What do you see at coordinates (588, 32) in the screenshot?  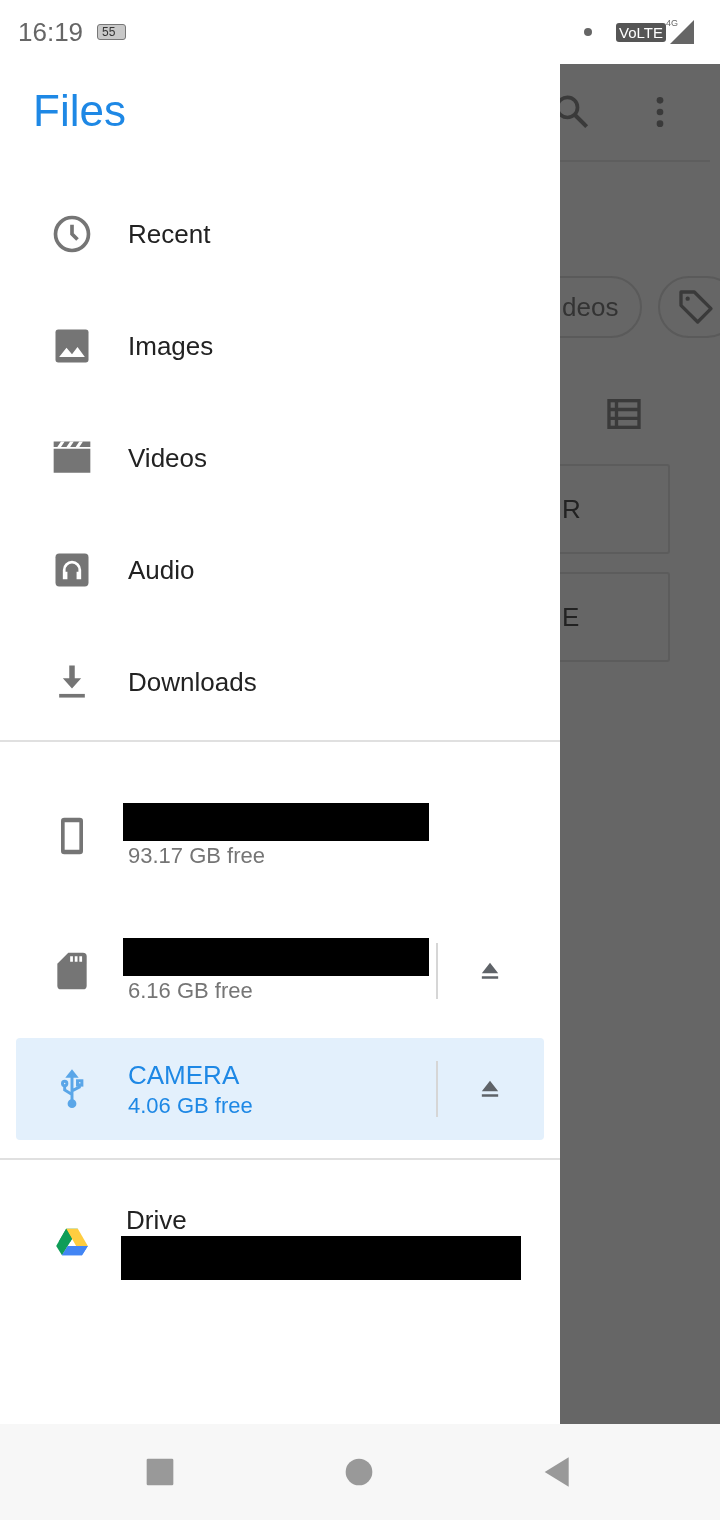 I see `notification-dot-icon` at bounding box center [588, 32].